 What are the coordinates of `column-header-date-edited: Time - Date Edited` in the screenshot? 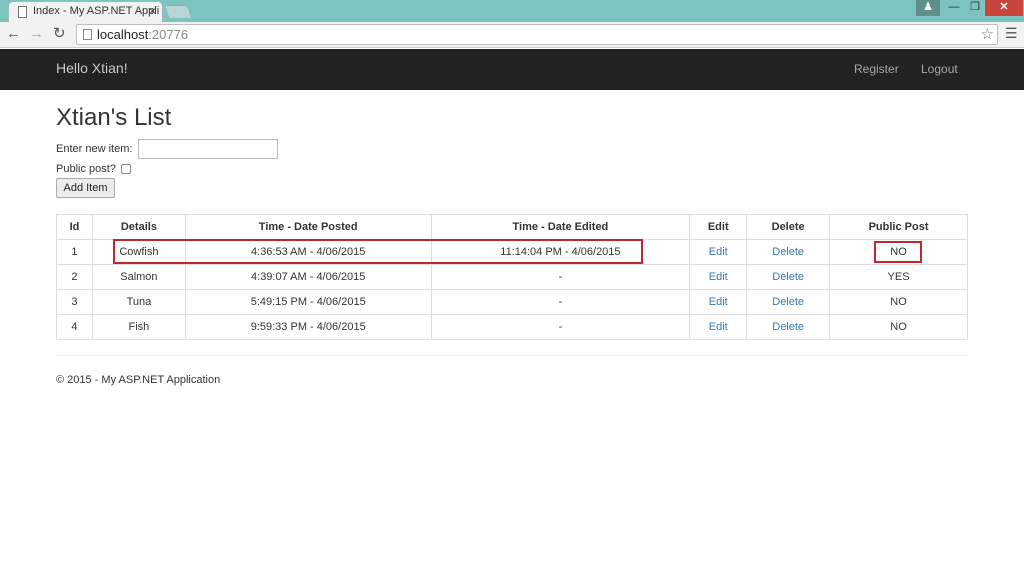 It's located at (560, 227).